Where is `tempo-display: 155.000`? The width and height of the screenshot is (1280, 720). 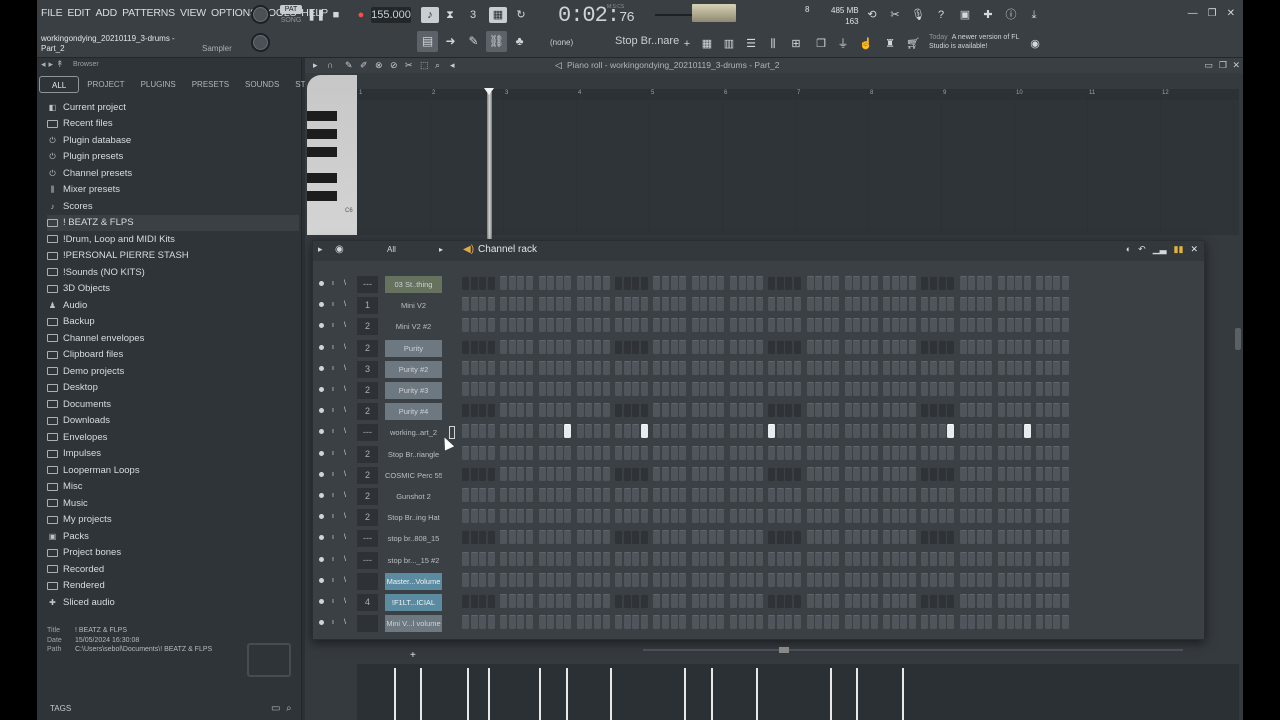
tempo-display: 155.000 is located at coordinates (391, 15).